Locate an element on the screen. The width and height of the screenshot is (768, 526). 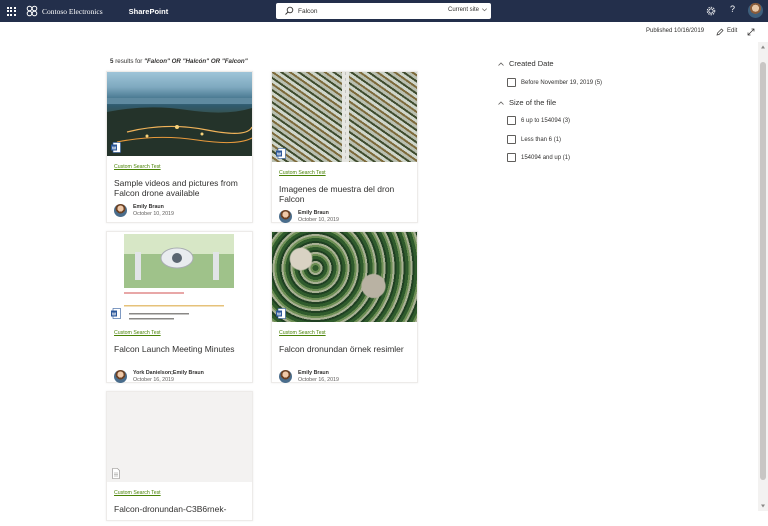
user-avatar is located at coordinates (755, 10).